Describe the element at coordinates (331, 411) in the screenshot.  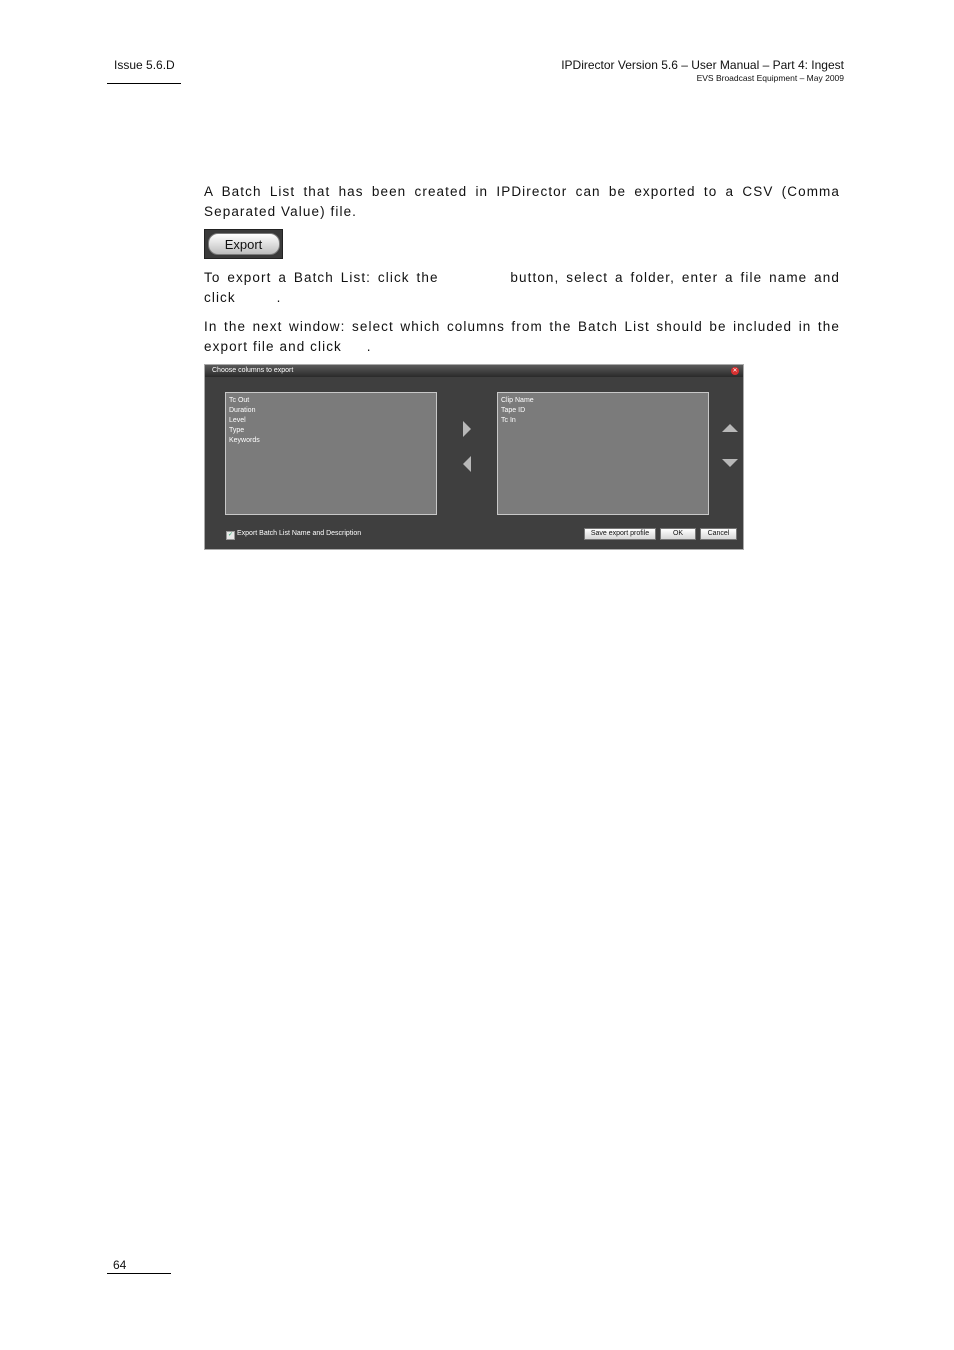
I see `list-item: Duration` at that location.